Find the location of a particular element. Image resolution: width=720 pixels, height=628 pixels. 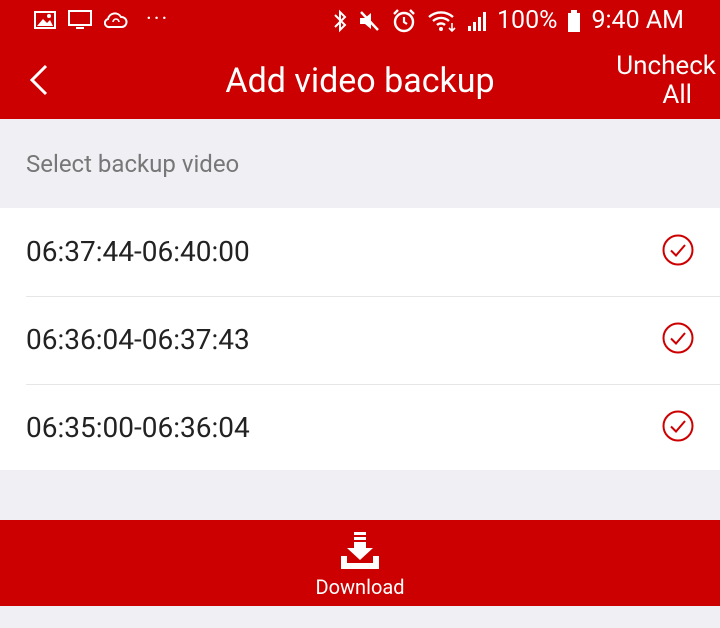

battery-icon is located at coordinates (574, 21).